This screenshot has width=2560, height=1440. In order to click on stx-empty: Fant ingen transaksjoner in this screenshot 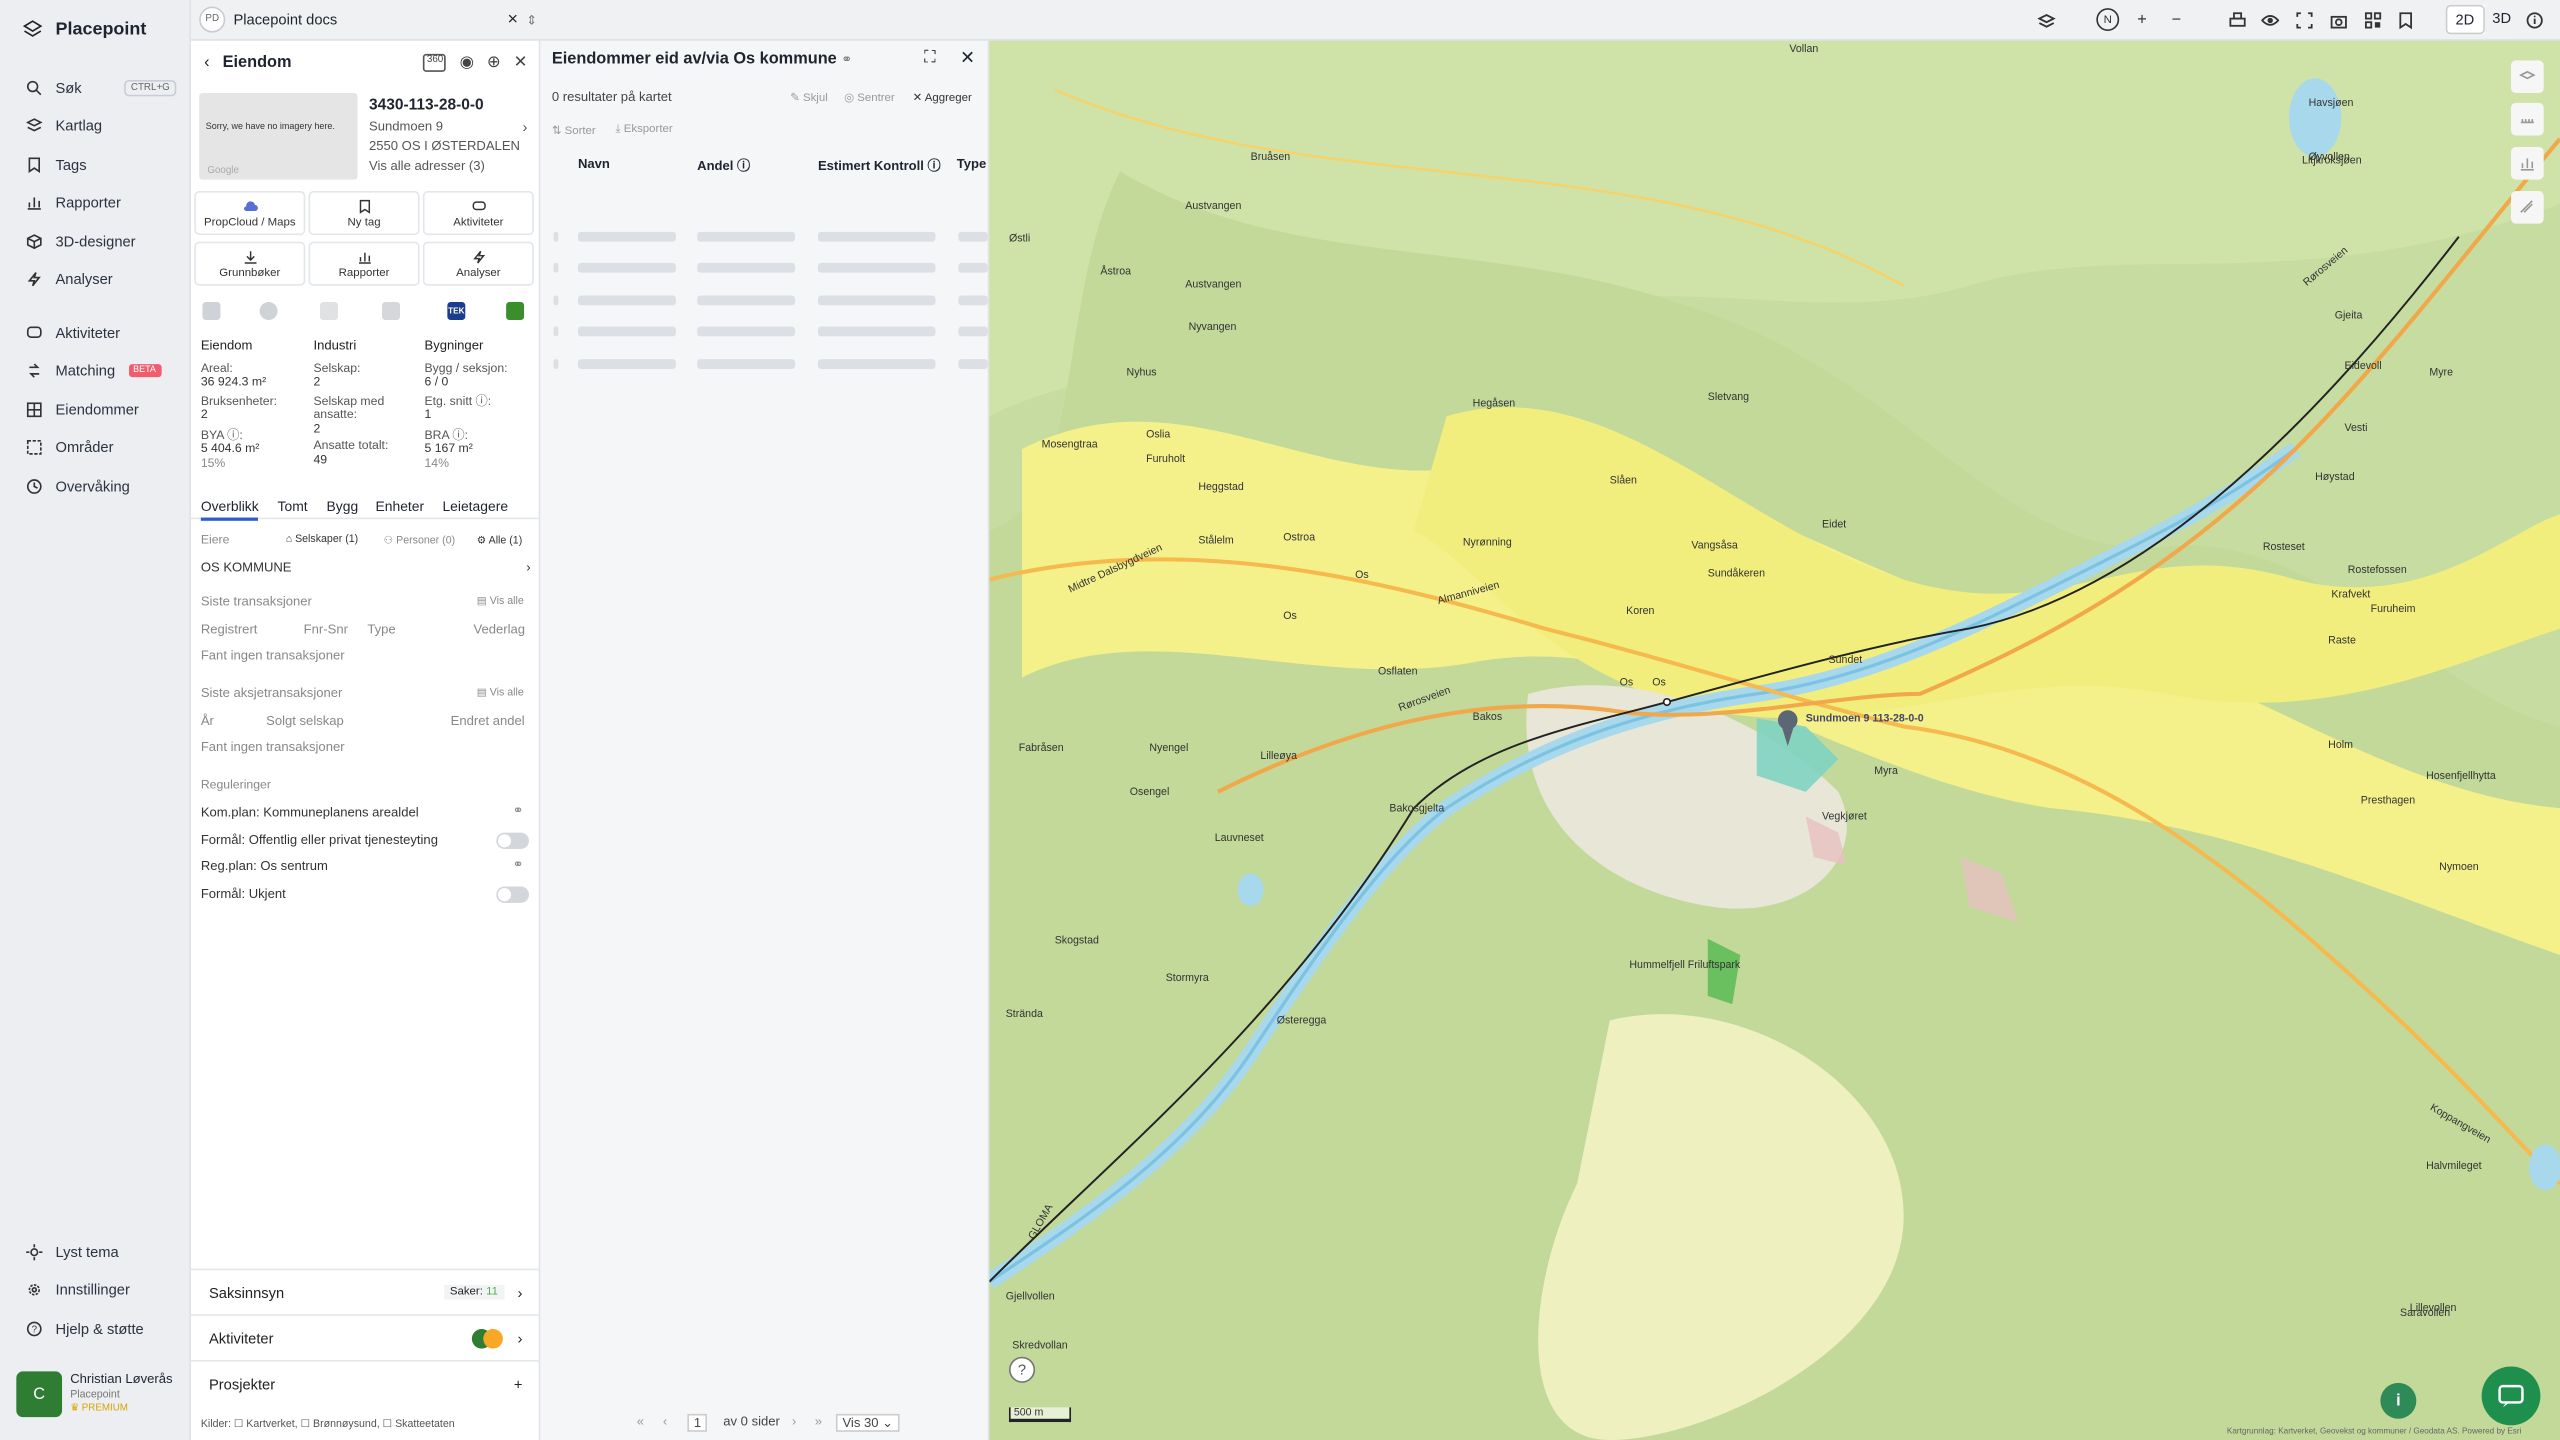, I will do `click(272, 747)`.